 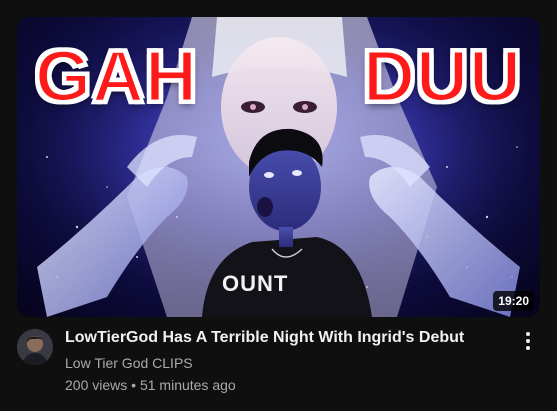 What do you see at coordinates (187, 385) in the screenshot?
I see `upload-age: 51 minutes ago` at bounding box center [187, 385].